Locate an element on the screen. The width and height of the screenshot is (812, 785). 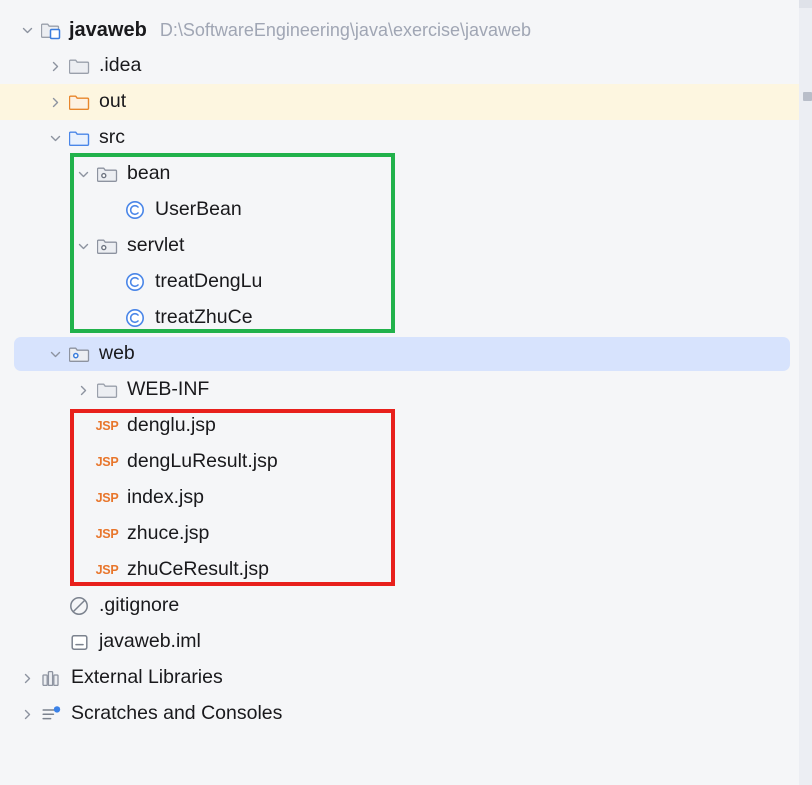
tree-node-label: Scratches and Consoles is located at coordinates (177, 713).